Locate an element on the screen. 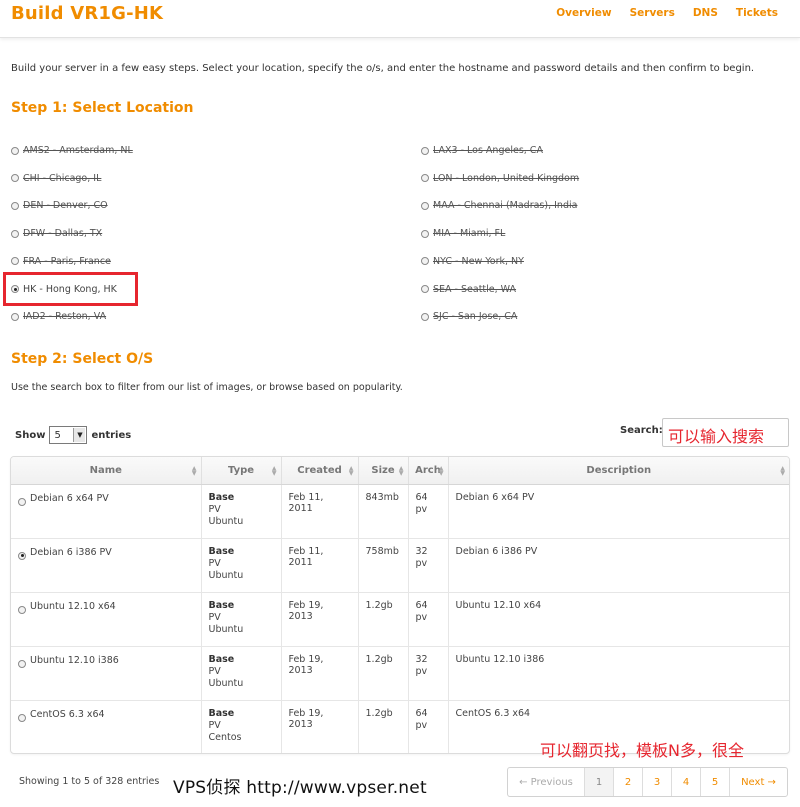 This screenshot has height=807, width=800. table-info-text: Showing 1 to 5 of 328 entries is located at coordinates (89, 781).